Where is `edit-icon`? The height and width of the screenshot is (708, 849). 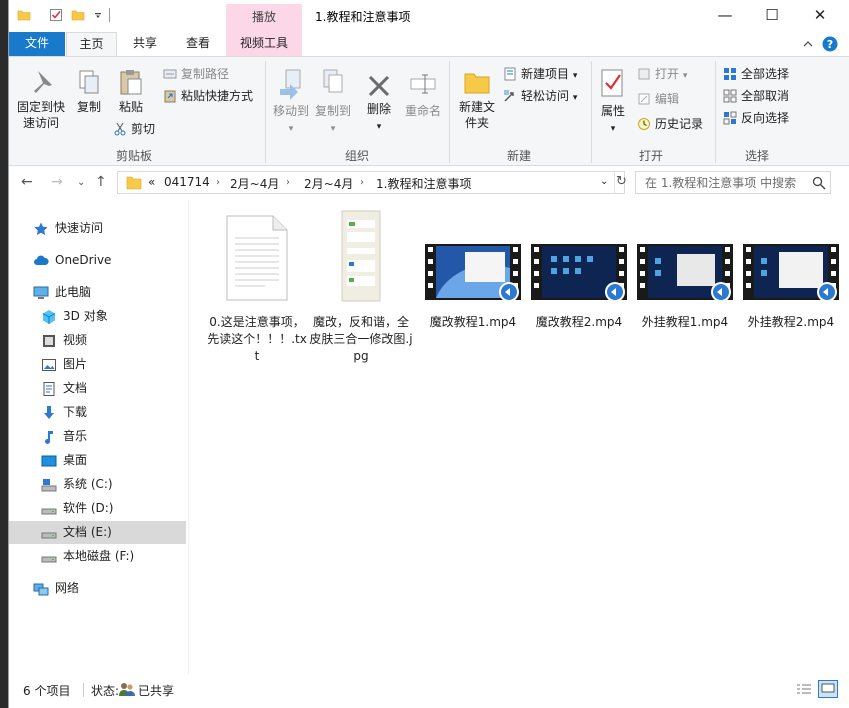 edit-icon is located at coordinates (644, 99).